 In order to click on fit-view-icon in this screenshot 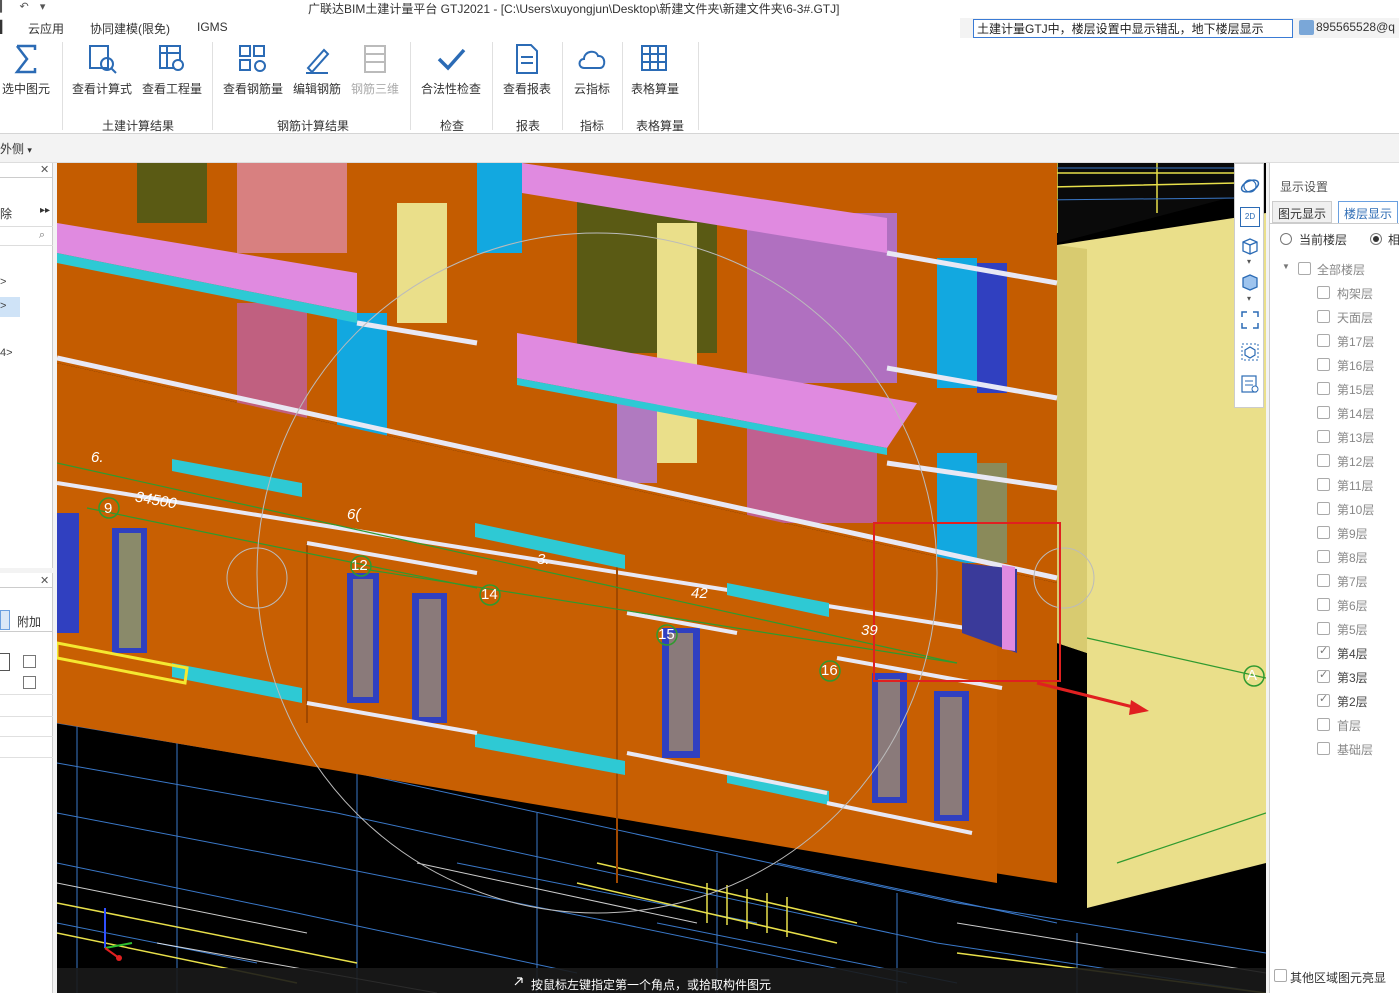, I will do `click(1250, 320)`.